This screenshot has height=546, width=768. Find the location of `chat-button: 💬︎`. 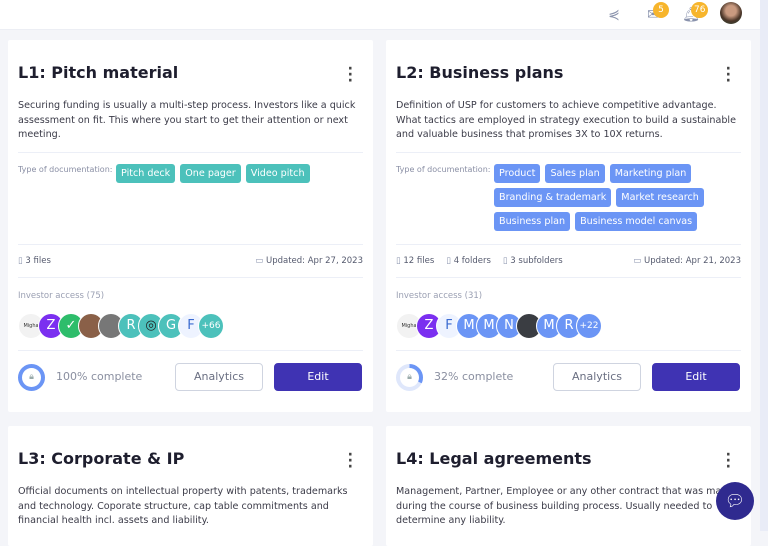

chat-button: 💬︎ is located at coordinates (735, 501).